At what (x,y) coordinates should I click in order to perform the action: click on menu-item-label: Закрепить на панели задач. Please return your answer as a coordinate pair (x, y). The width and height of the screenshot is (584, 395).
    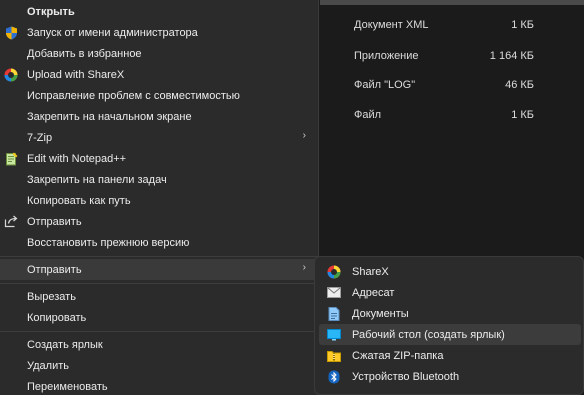
    Looking at the image, I should click on (97, 179).